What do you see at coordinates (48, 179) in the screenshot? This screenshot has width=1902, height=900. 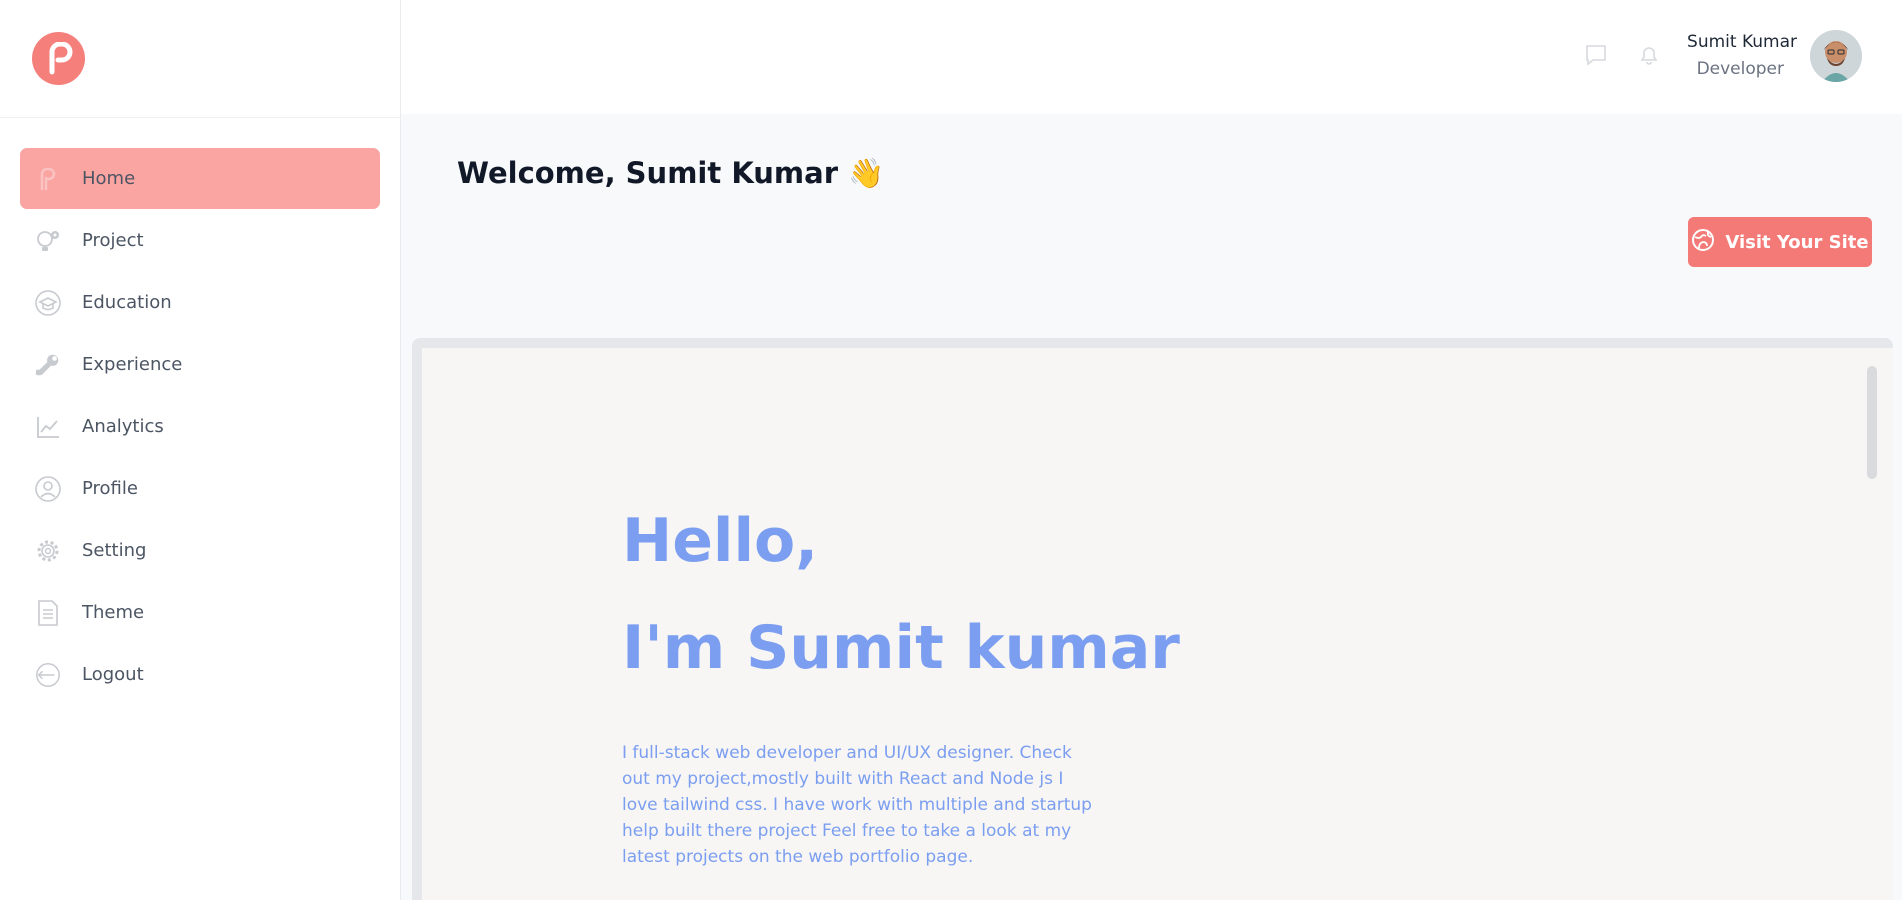 I see `home-icon` at bounding box center [48, 179].